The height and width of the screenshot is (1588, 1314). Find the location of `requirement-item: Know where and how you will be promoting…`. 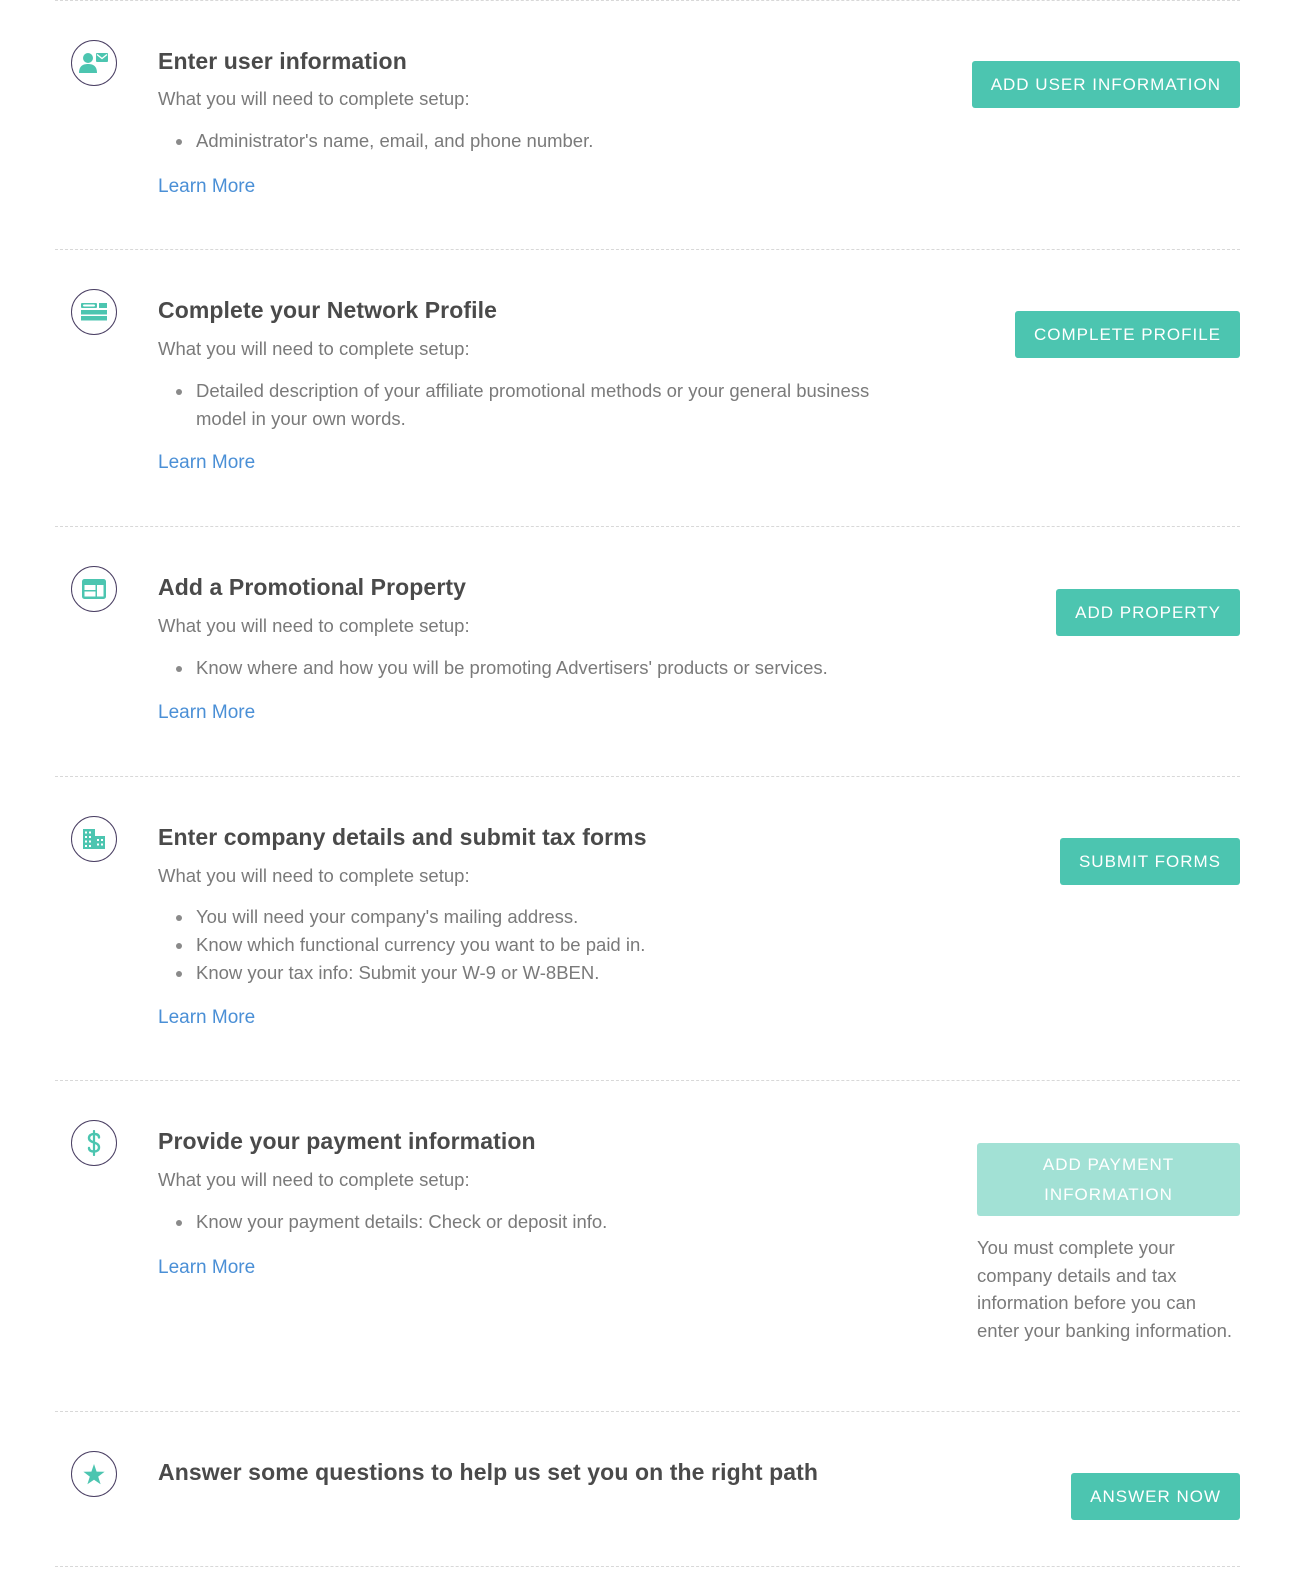

requirement-item: Know where and how you will be promoting… is located at coordinates (566, 668).